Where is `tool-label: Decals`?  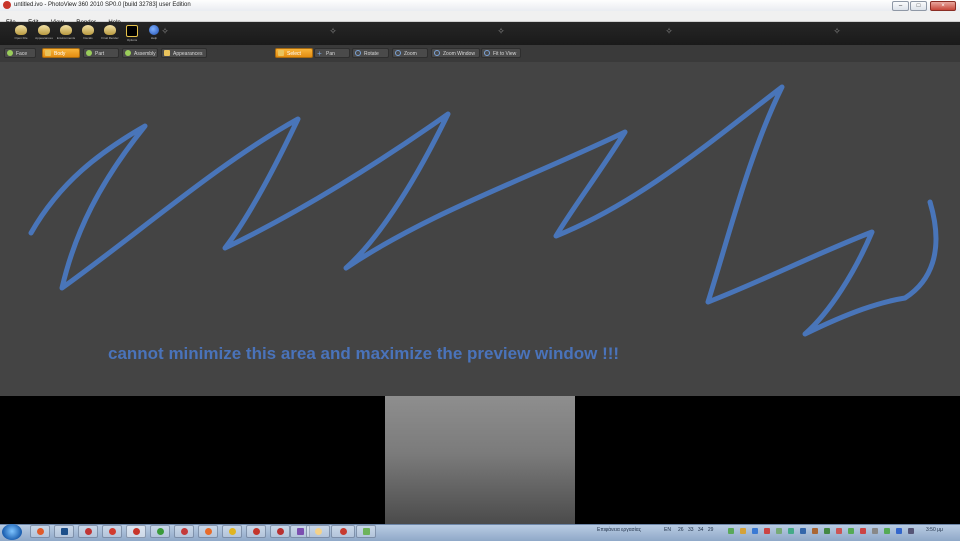 tool-label: Decals is located at coordinates (88, 38).